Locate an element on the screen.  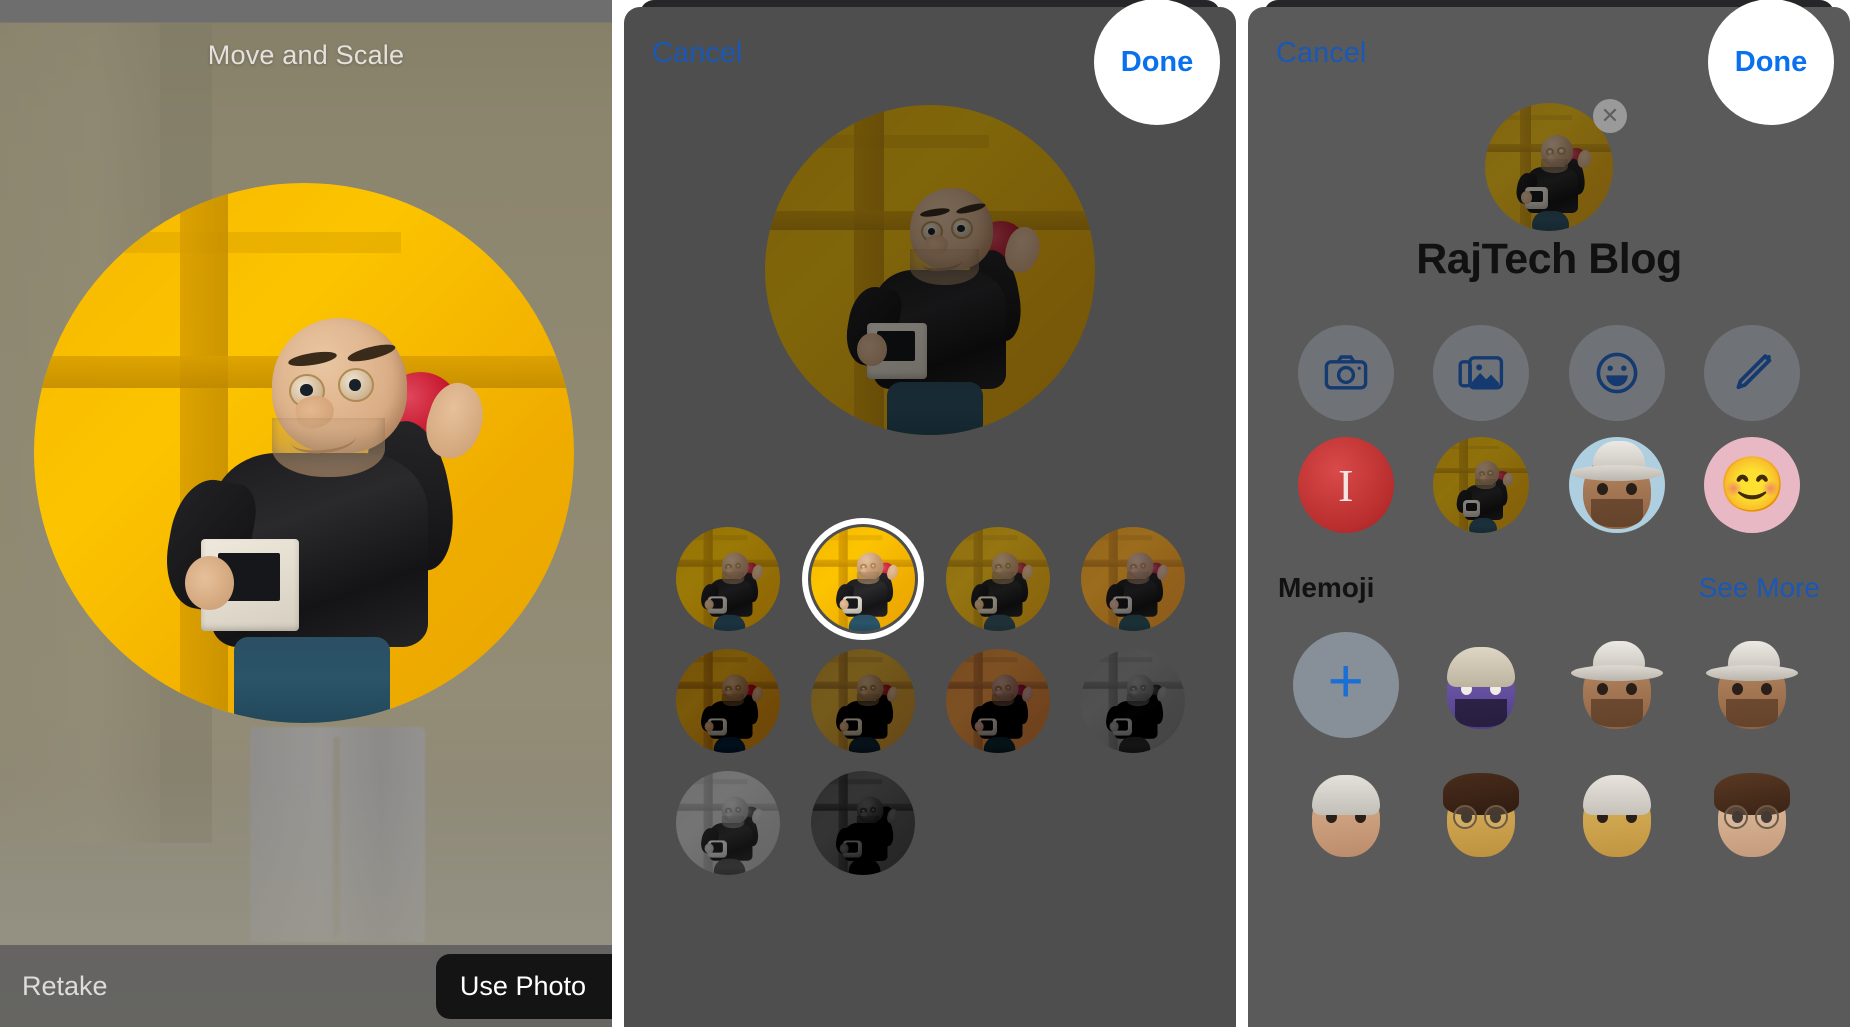
add-memoji-button: + is located at coordinates (1345, 685).